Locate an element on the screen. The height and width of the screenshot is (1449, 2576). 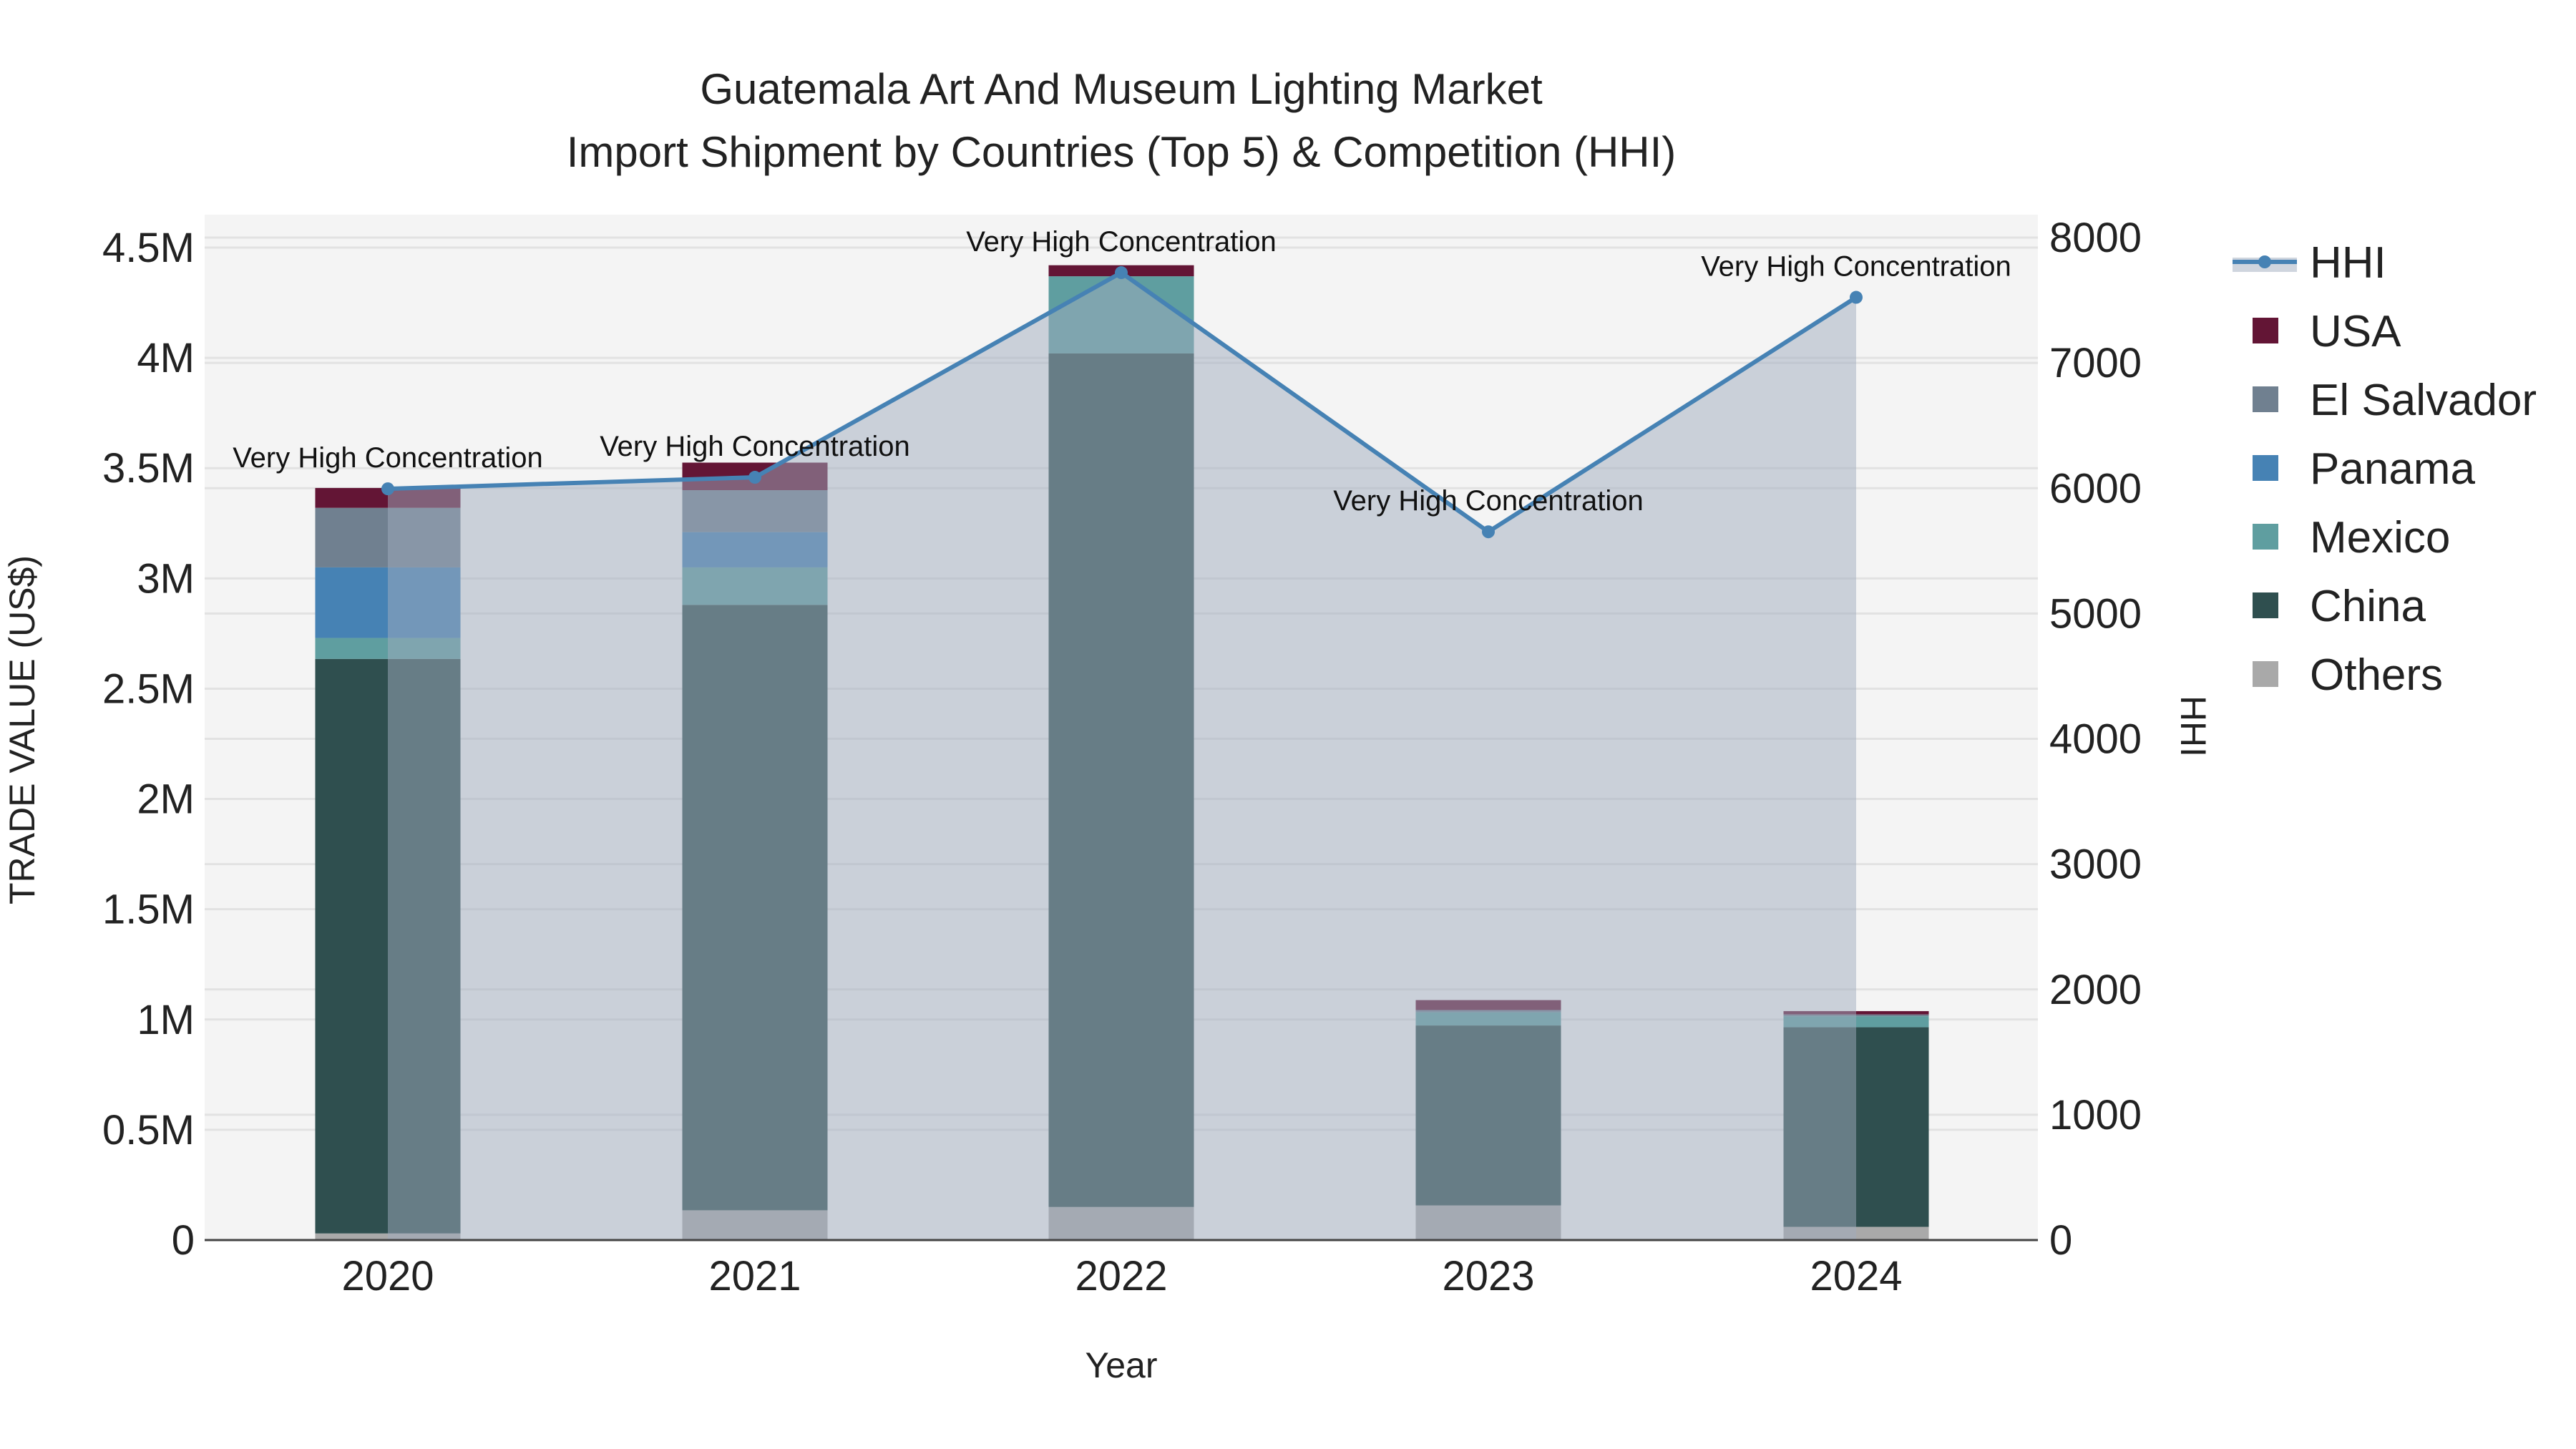
legend-item-mexico: Mexico is located at coordinates (2351, 537).